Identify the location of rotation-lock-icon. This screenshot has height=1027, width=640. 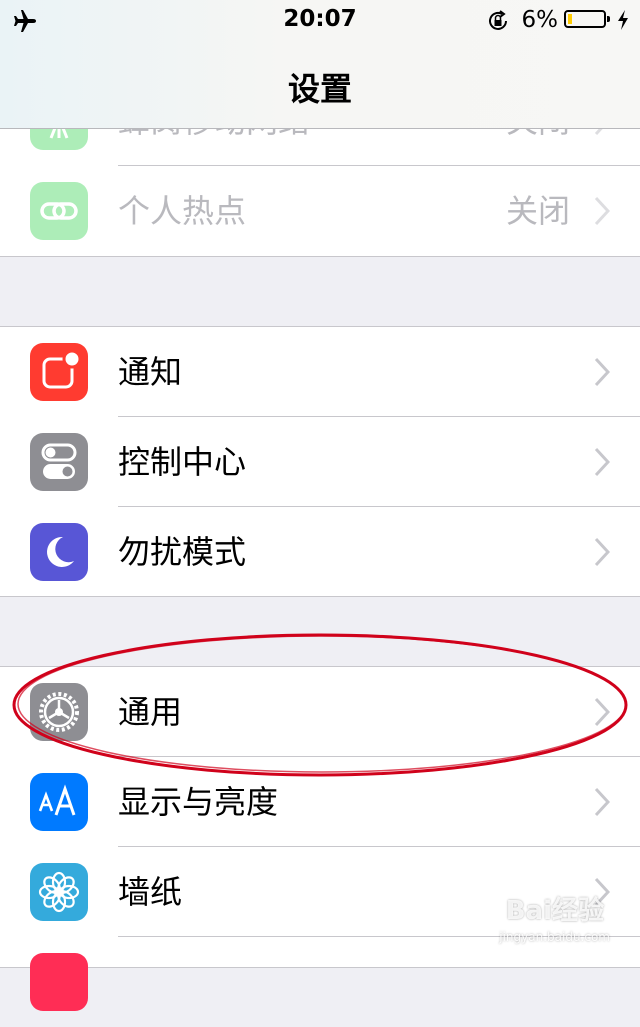
(498, 20).